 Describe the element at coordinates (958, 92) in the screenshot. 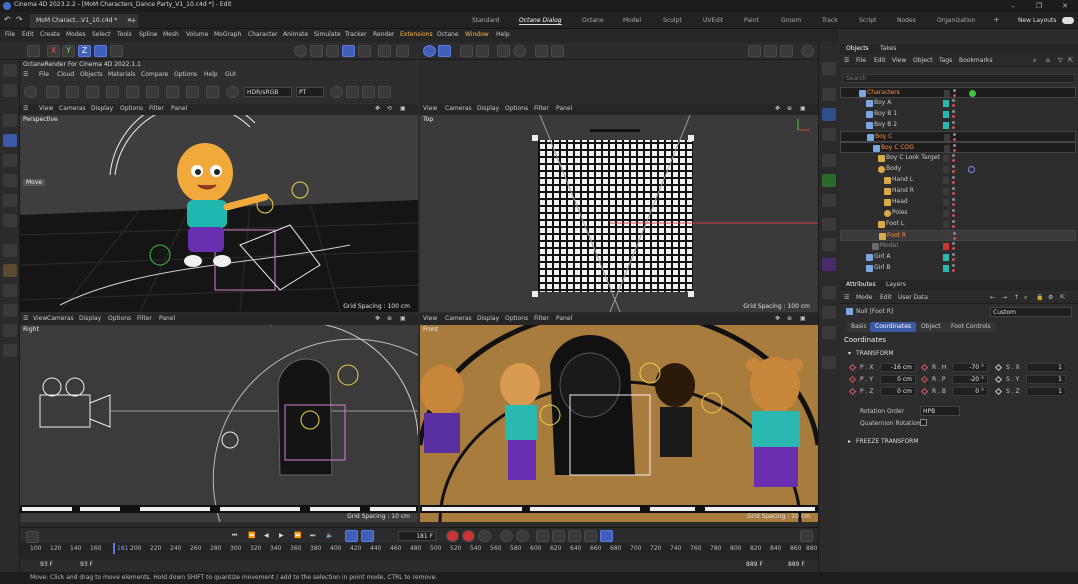

I see `object-row-characters: Characters` at that location.